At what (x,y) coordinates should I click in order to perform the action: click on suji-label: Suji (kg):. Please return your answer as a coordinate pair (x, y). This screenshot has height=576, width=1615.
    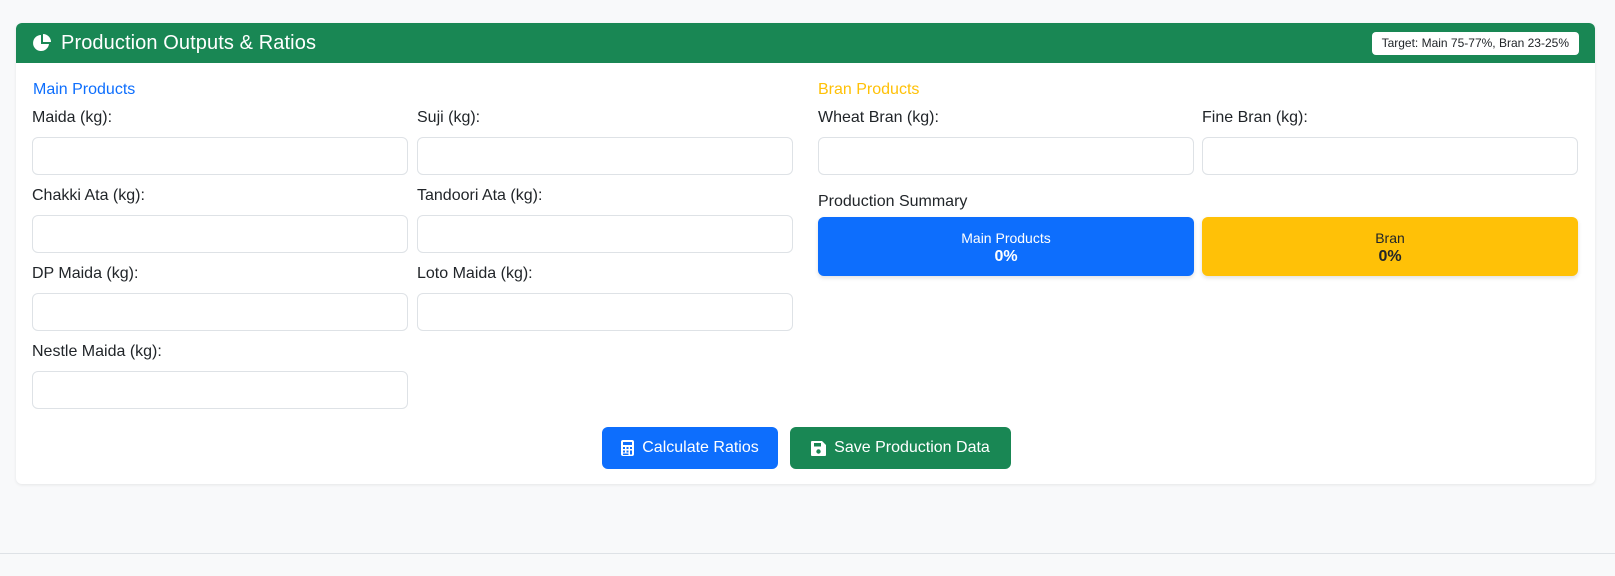
    Looking at the image, I should click on (449, 117).